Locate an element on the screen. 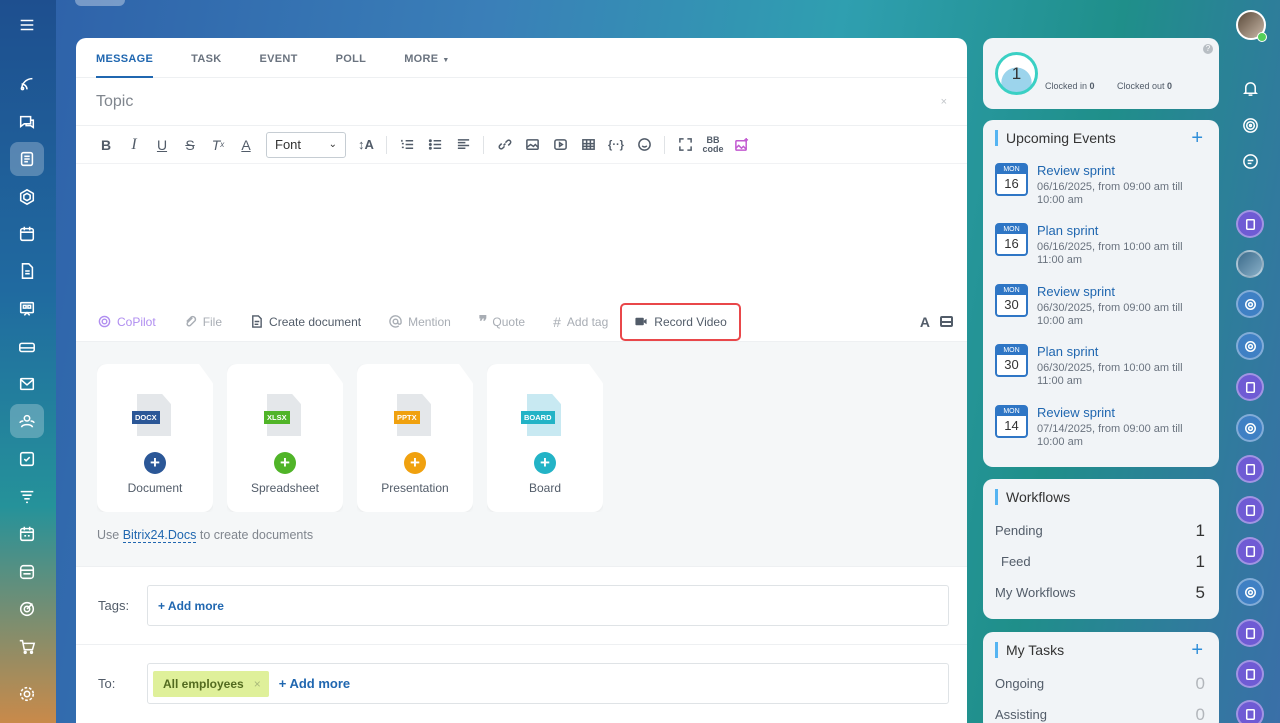  chat-bubble-icon is located at coordinates (1250, 161).